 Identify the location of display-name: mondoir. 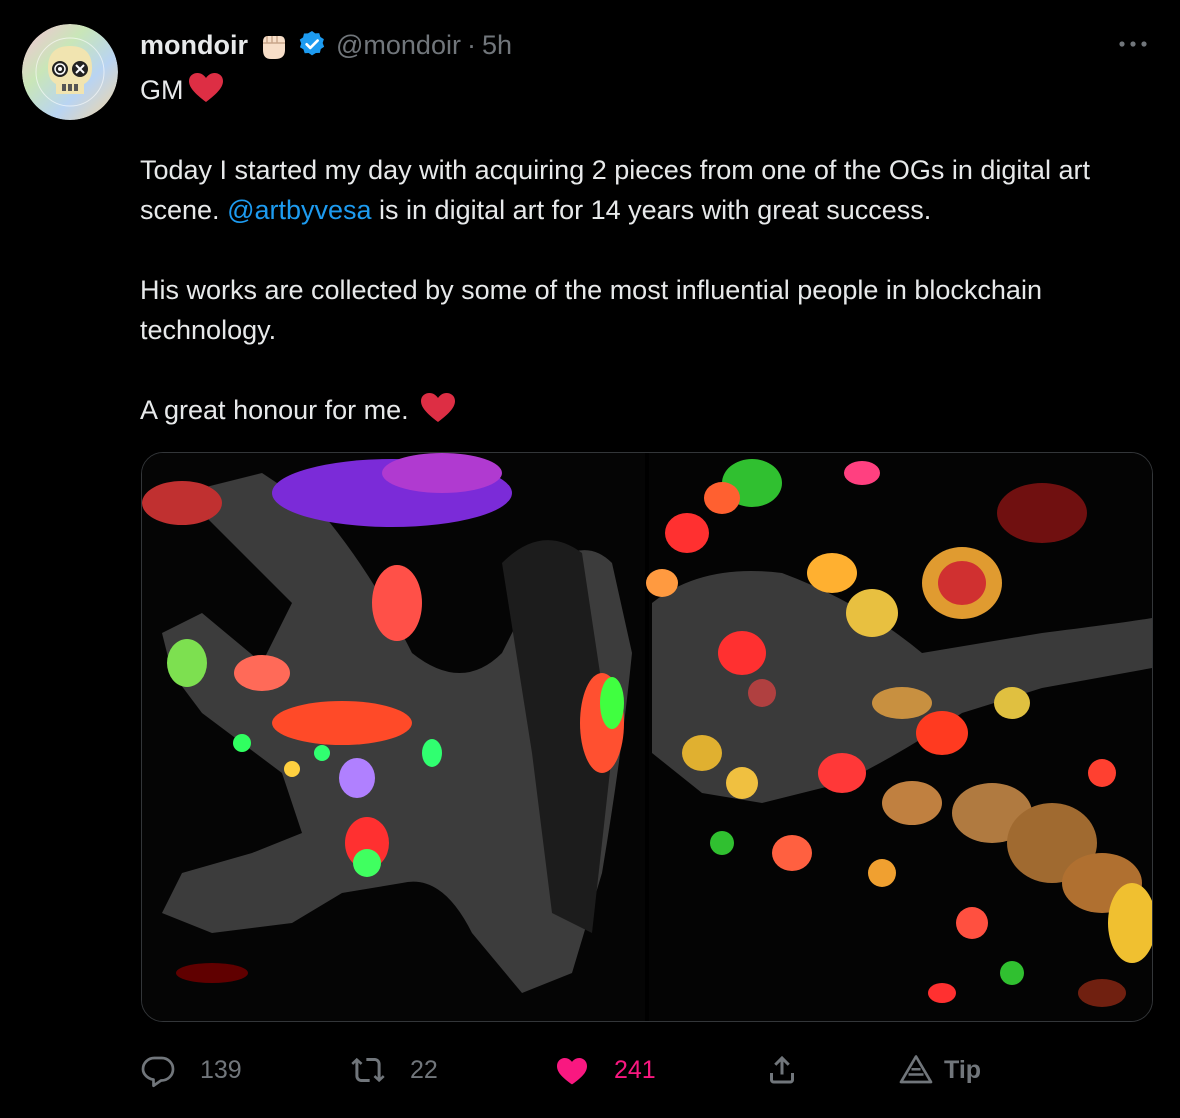
(194, 45).